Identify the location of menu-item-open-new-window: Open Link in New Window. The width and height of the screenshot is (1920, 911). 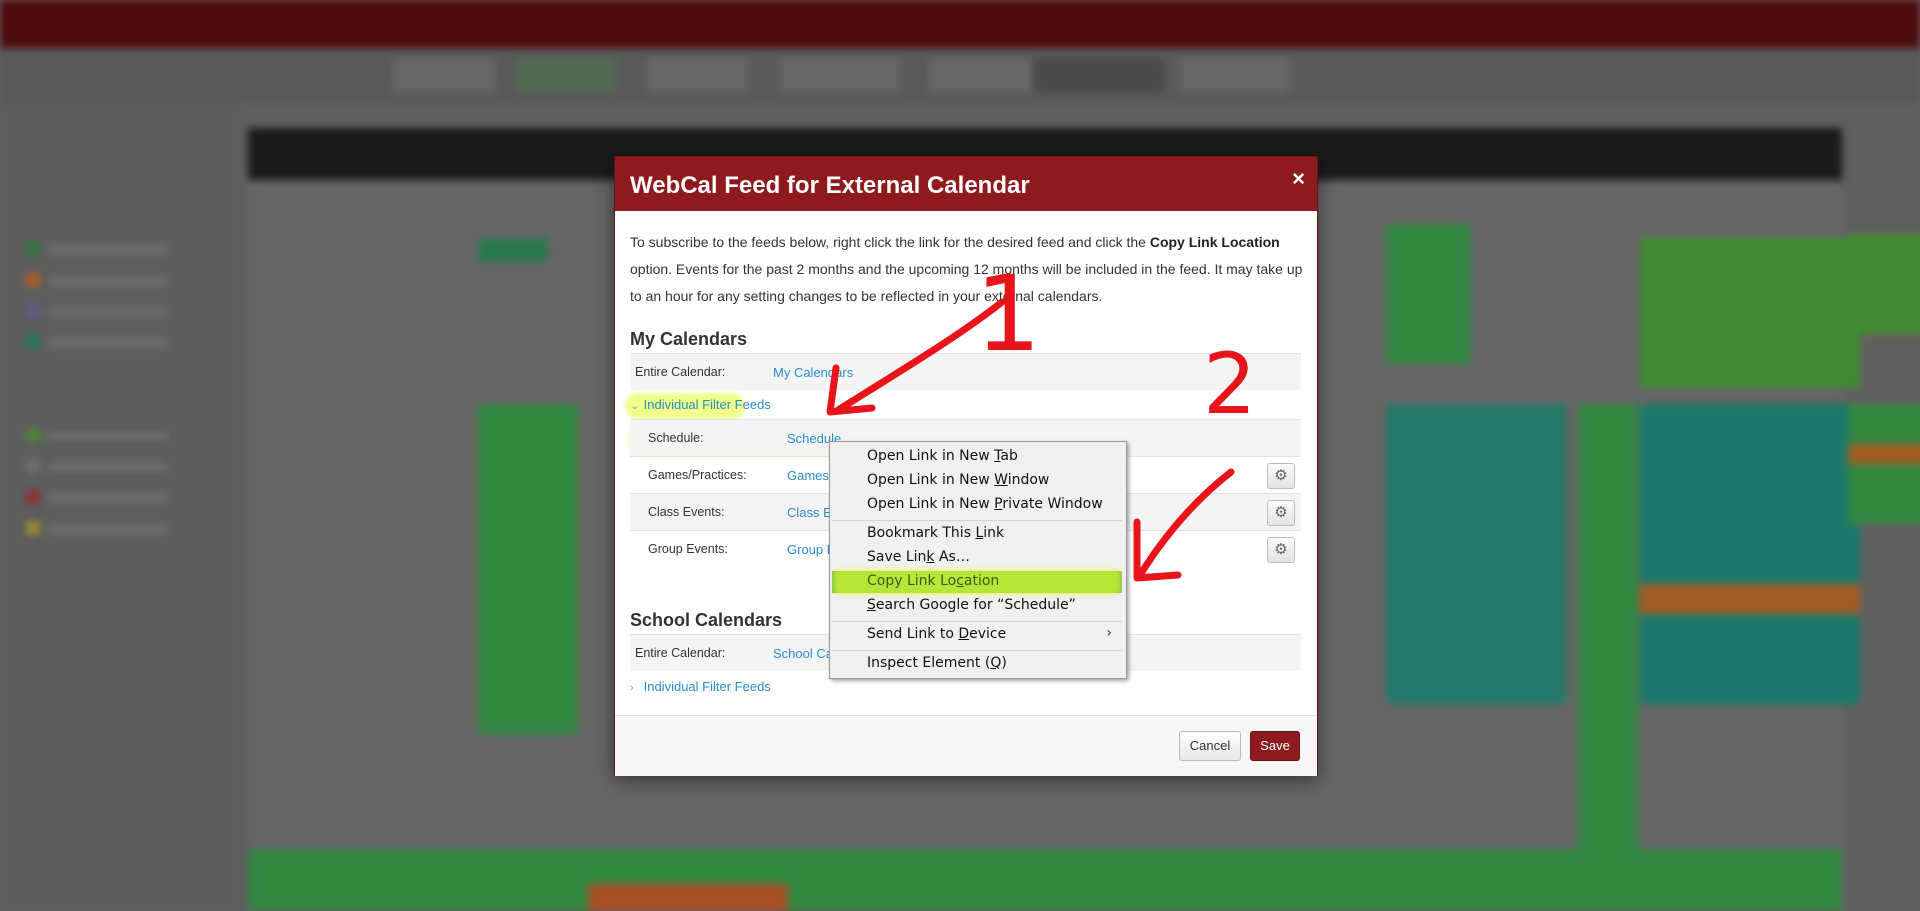
(958, 480).